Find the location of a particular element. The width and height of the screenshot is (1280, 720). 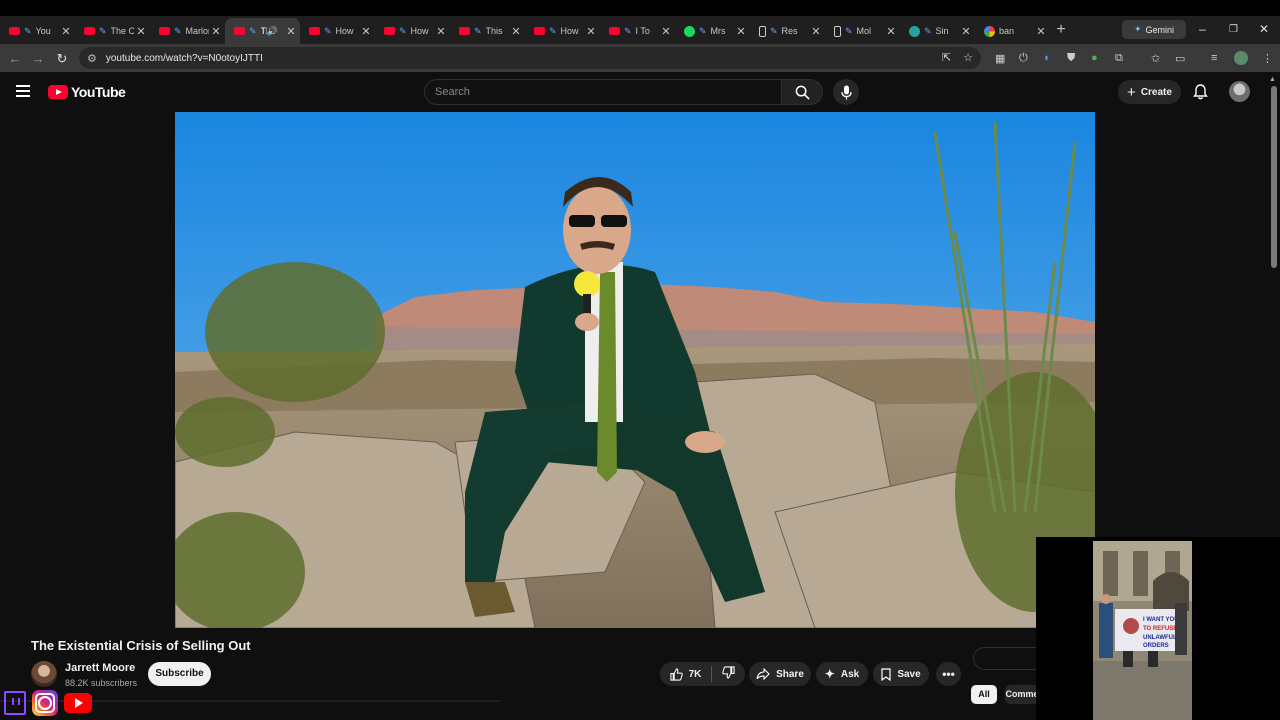

tab-title: How is located at coordinates (419, 31).